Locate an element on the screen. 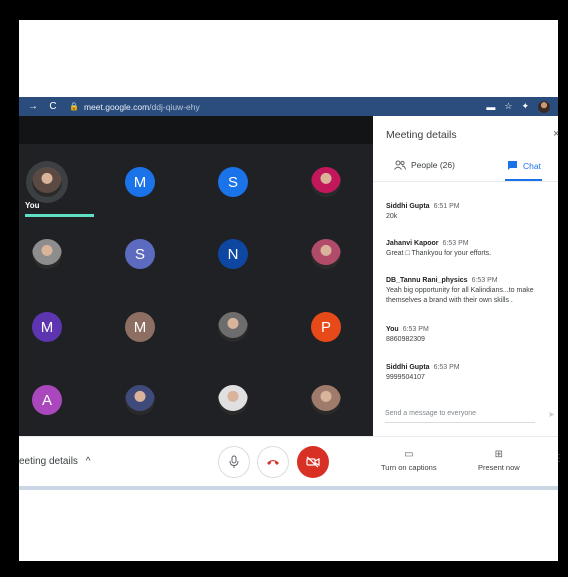 Image resolution: width=568 pixels, height=577 pixels. tab-people: People (26) is located at coordinates (424, 165).